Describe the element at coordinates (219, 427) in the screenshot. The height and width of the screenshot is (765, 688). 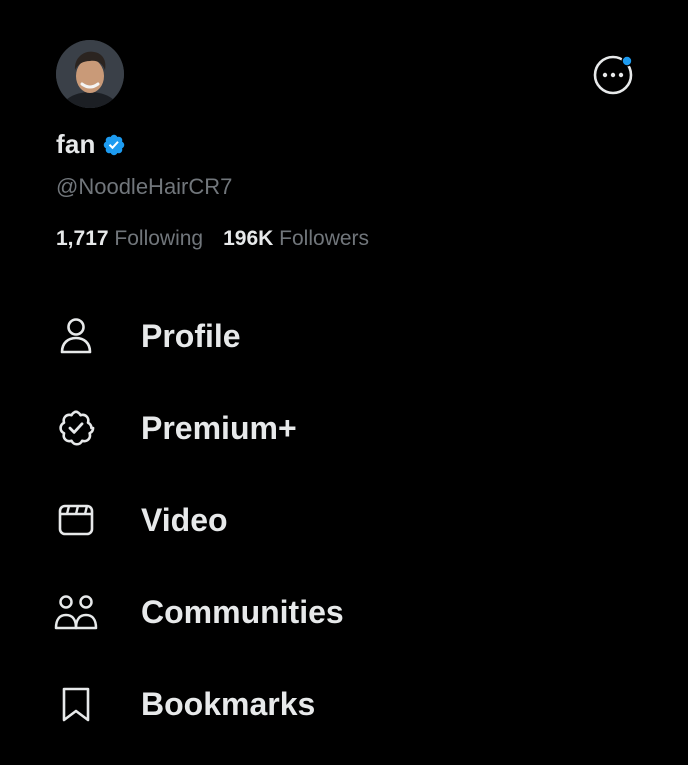
I see `menu-item-label: Premium+` at that location.